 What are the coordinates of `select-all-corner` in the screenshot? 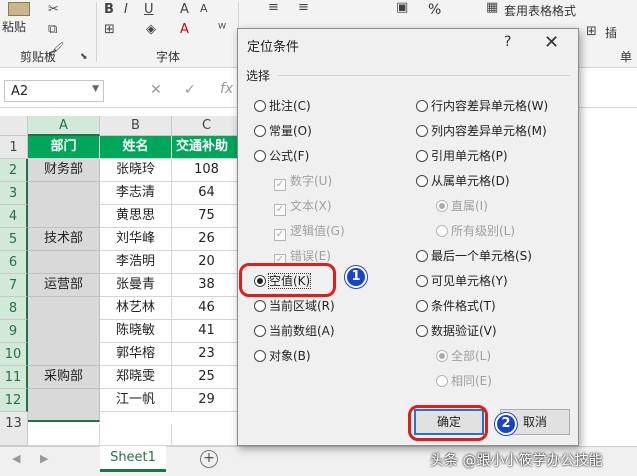 It's located at (14, 126).